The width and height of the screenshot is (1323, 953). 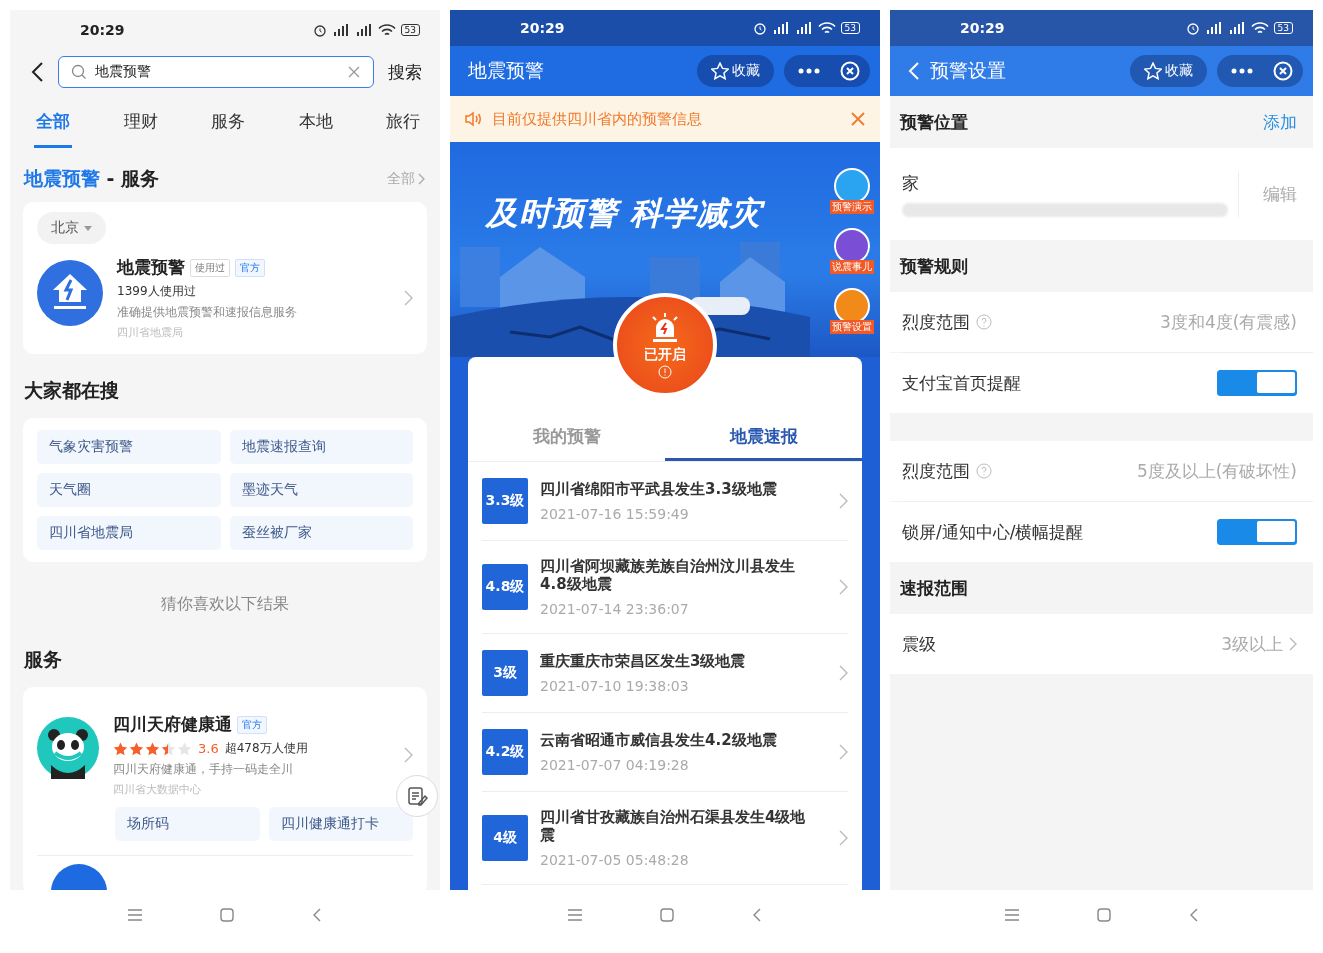 I want to click on category-tab: 服务, so click(x=228, y=126).